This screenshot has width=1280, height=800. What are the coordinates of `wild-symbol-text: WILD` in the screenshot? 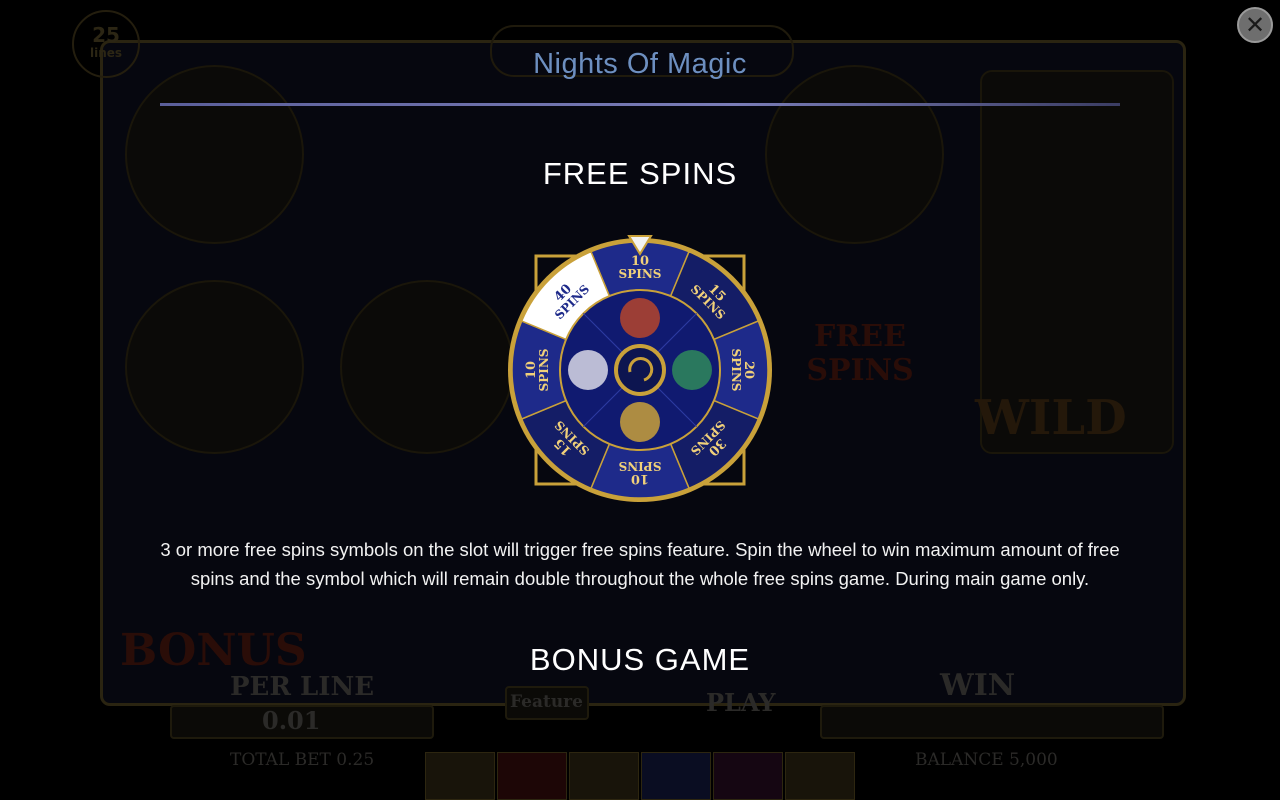 It's located at (1051, 418).